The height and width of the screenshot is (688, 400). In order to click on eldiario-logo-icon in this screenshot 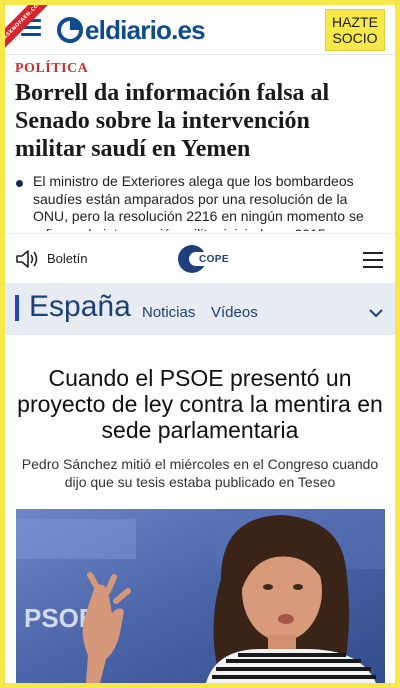, I will do `click(70, 30)`.